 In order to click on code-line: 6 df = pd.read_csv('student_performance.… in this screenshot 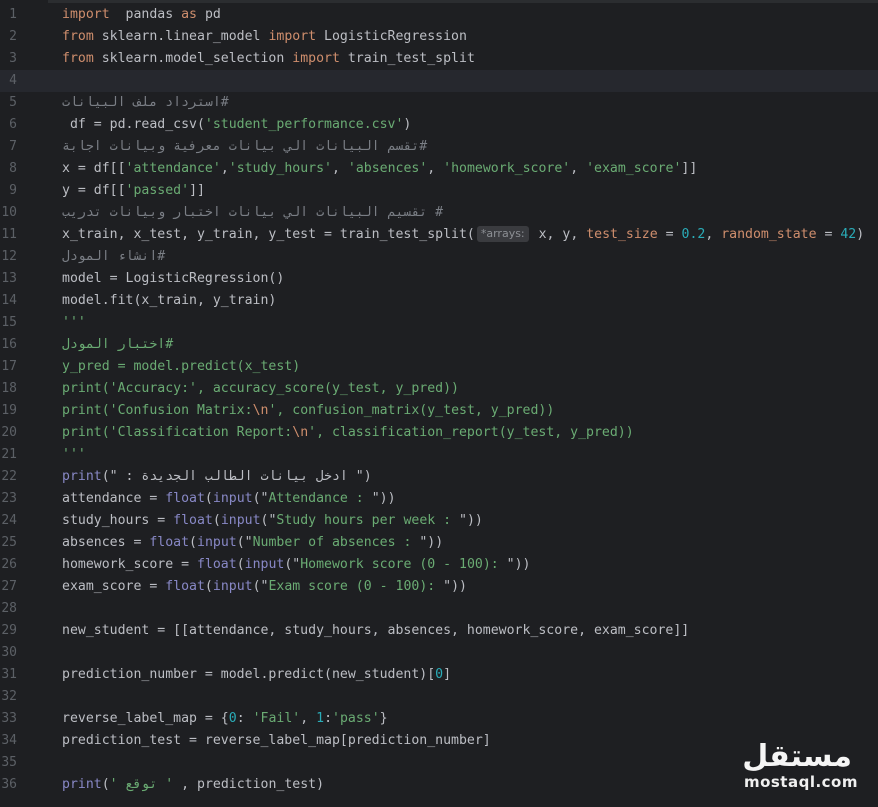, I will do `click(439, 125)`.